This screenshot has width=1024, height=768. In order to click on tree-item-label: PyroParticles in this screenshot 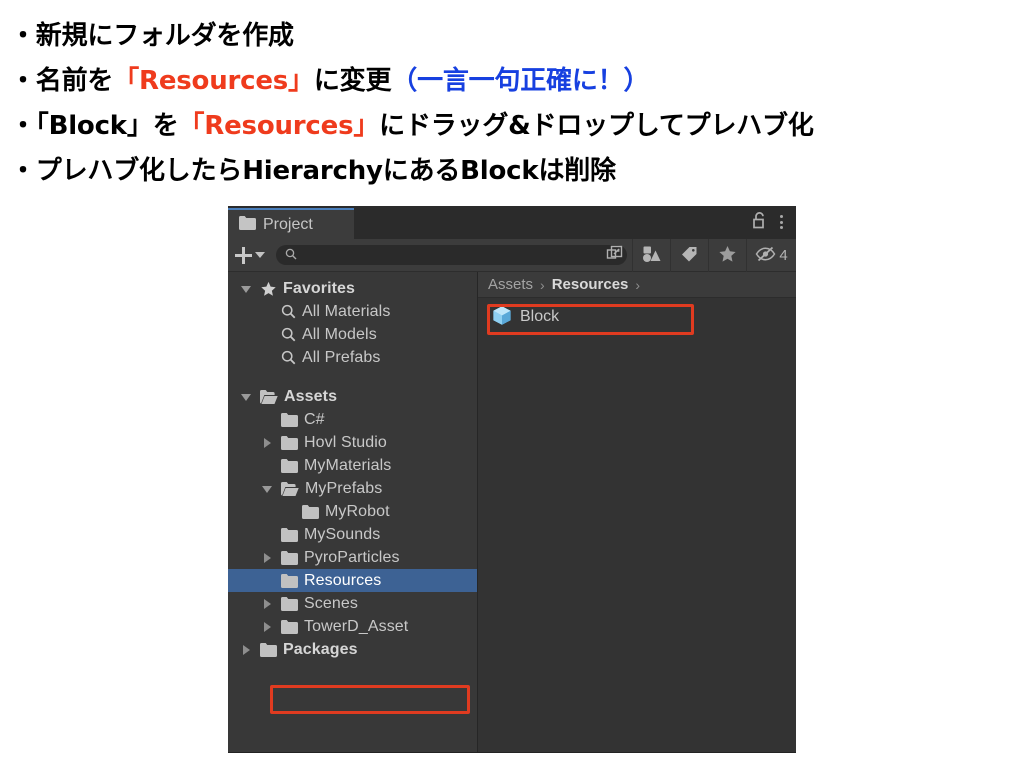, I will do `click(352, 557)`.